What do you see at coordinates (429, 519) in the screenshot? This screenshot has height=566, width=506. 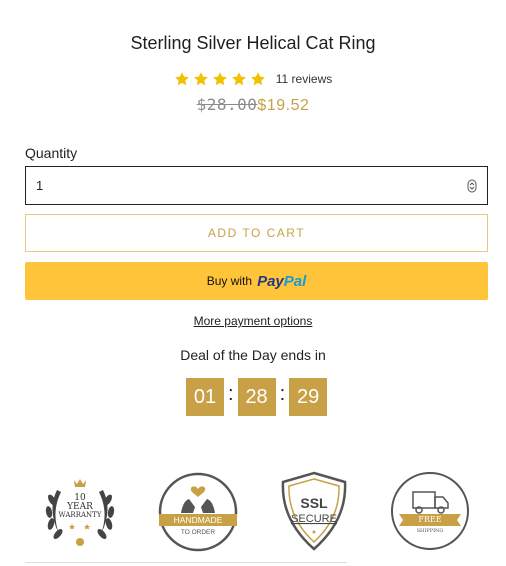 I see `shipping-line1: FREE` at bounding box center [429, 519].